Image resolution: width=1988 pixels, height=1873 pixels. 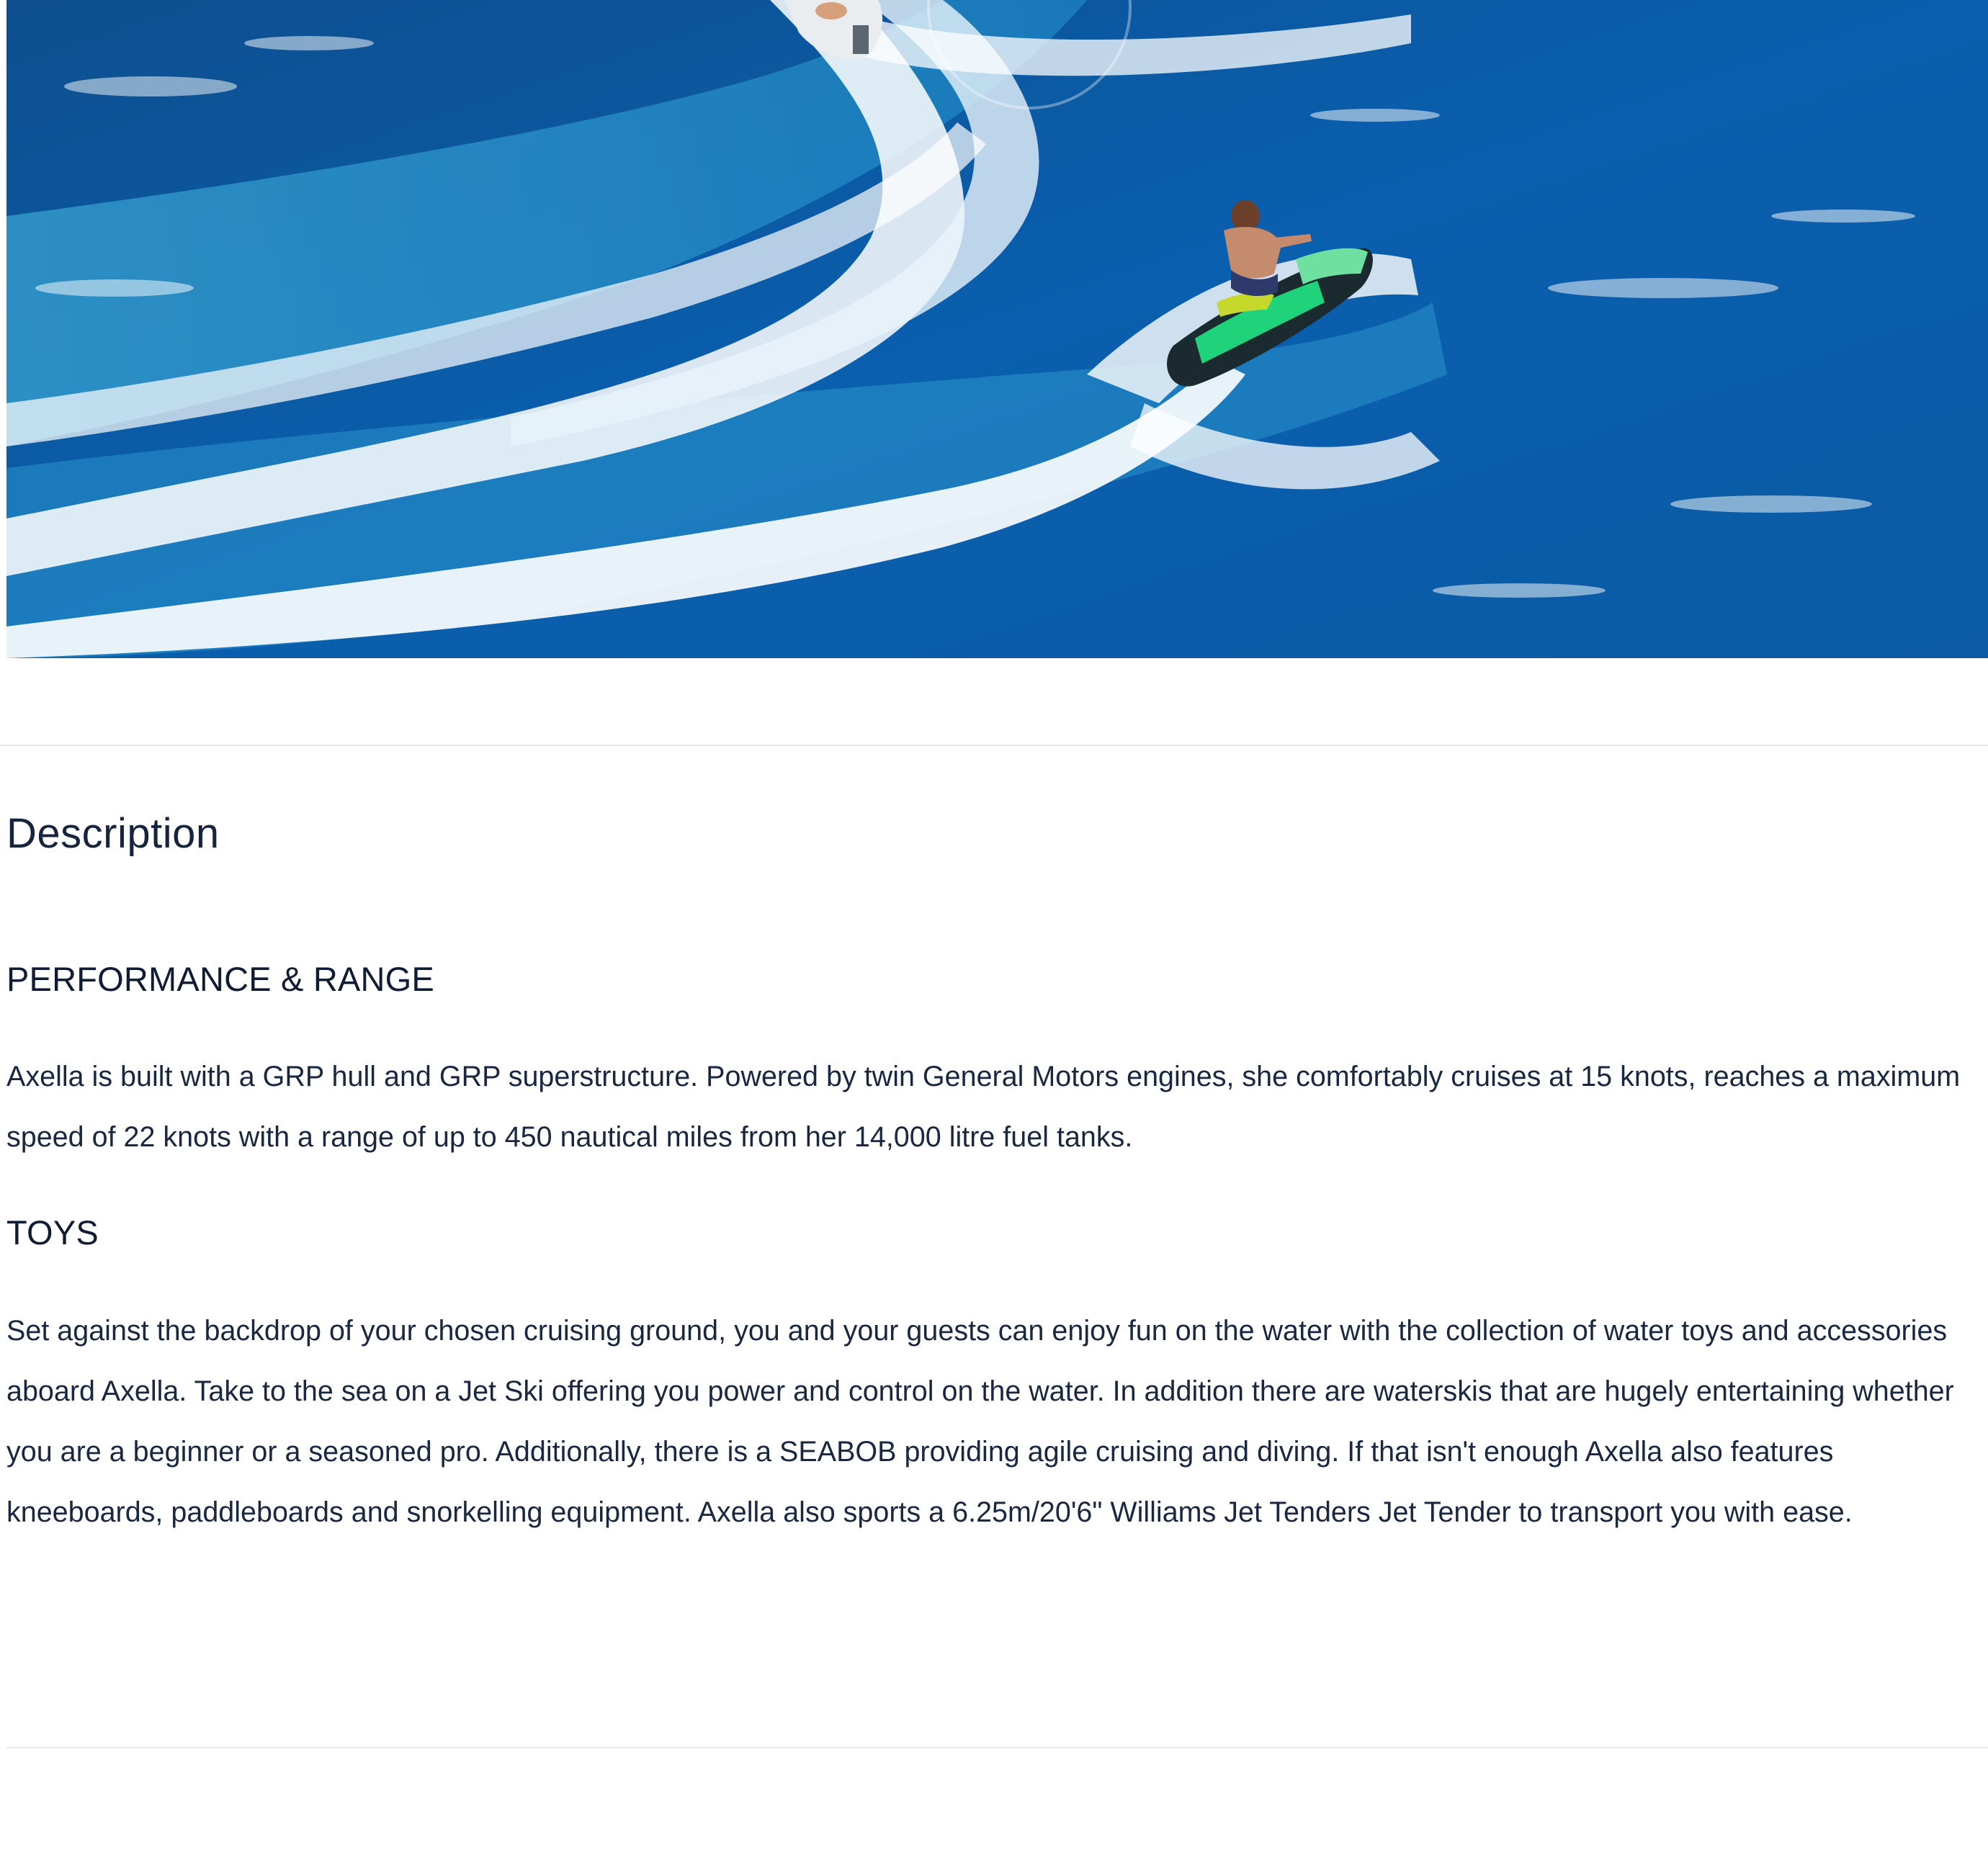 What do you see at coordinates (994, 746) in the screenshot?
I see `section-divider-top` at bounding box center [994, 746].